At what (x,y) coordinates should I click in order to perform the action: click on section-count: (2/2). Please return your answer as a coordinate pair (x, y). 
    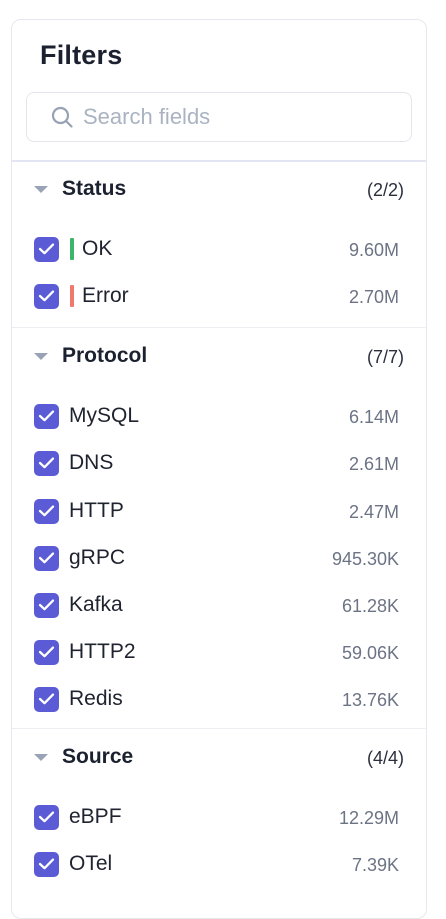
    Looking at the image, I should click on (385, 190).